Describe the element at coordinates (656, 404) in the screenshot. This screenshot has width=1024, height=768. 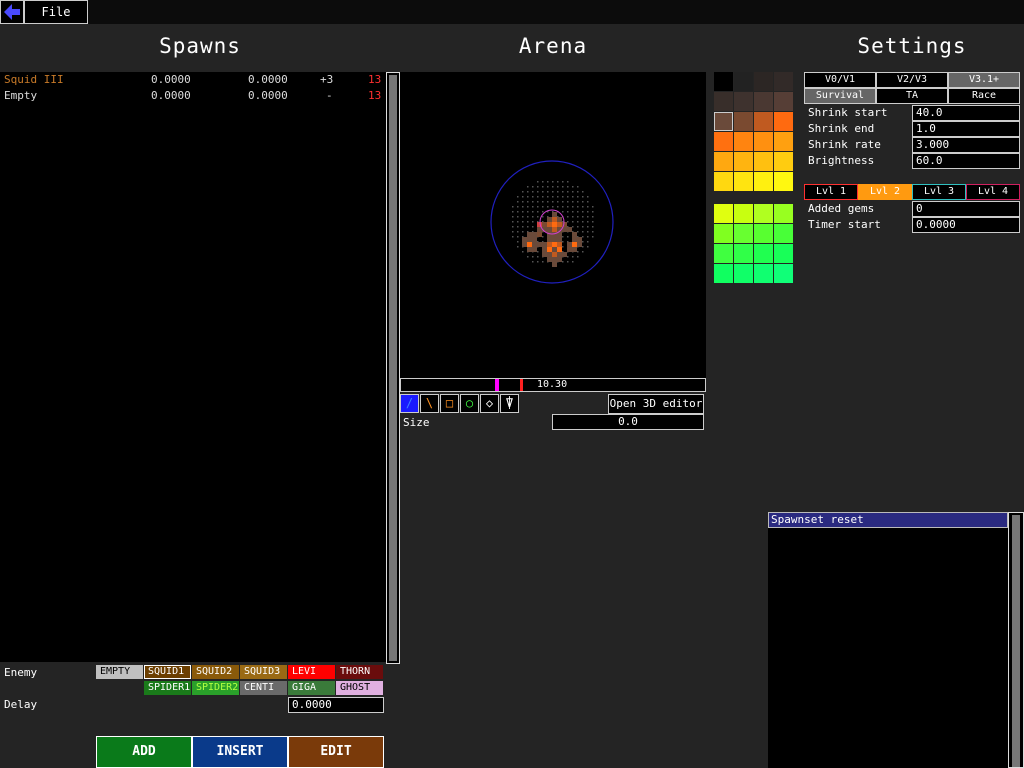
I see `open-3d-editor-button: Open 3D editor` at that location.